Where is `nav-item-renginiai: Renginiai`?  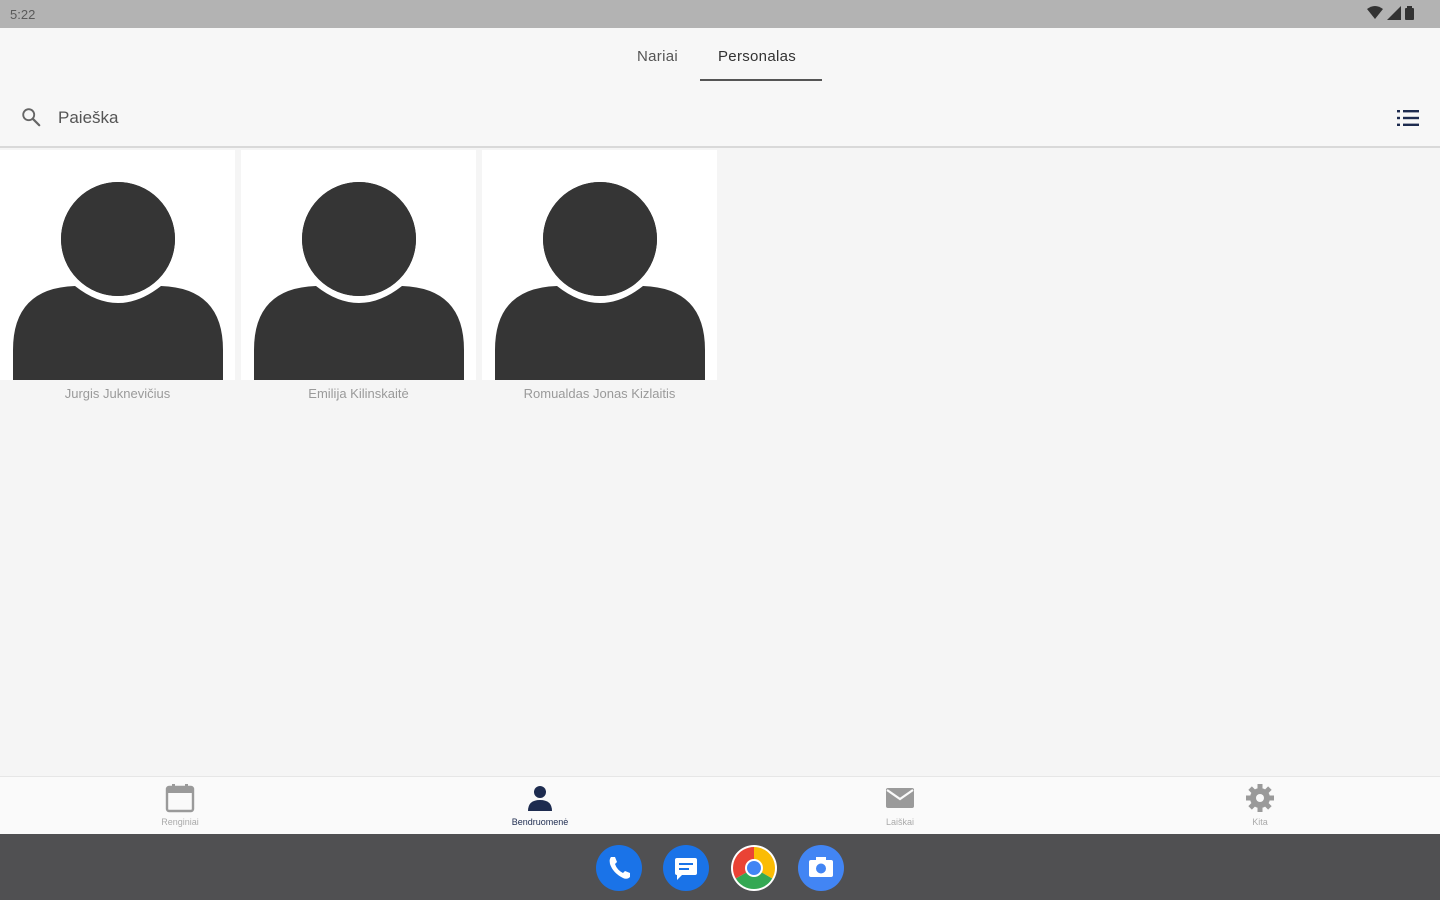 nav-item-renginiai: Renginiai is located at coordinates (180, 806).